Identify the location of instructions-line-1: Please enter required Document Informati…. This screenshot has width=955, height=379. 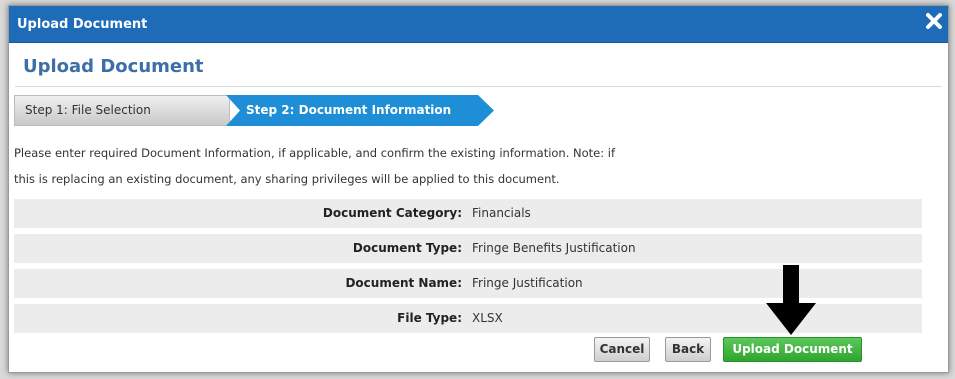
(315, 153).